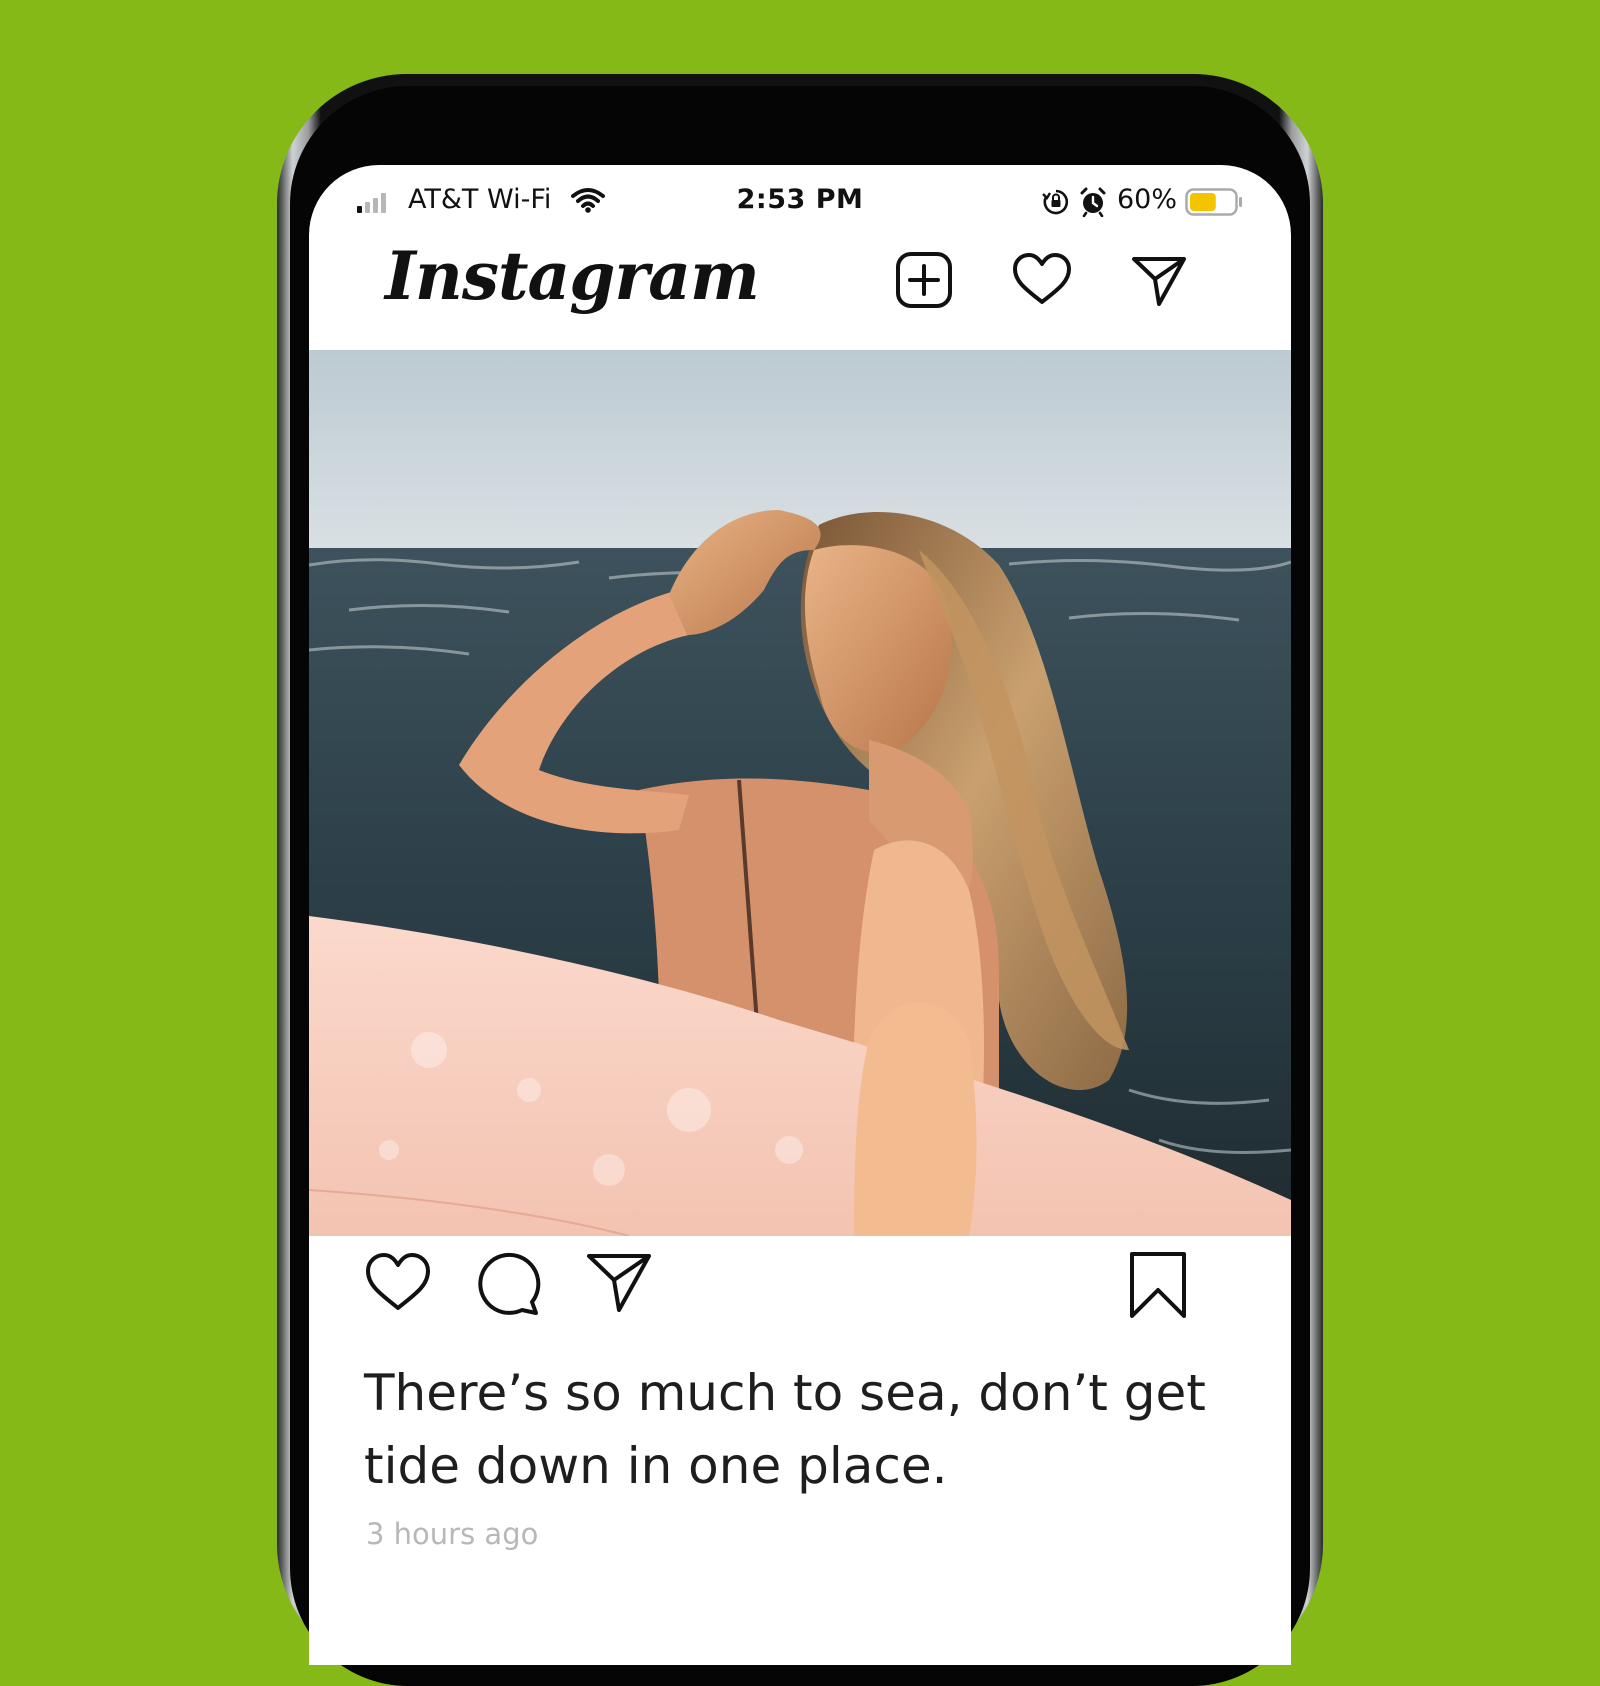 The image size is (1600, 1686). Describe the element at coordinates (1213, 202) in the screenshot. I see `battery-icon` at that location.